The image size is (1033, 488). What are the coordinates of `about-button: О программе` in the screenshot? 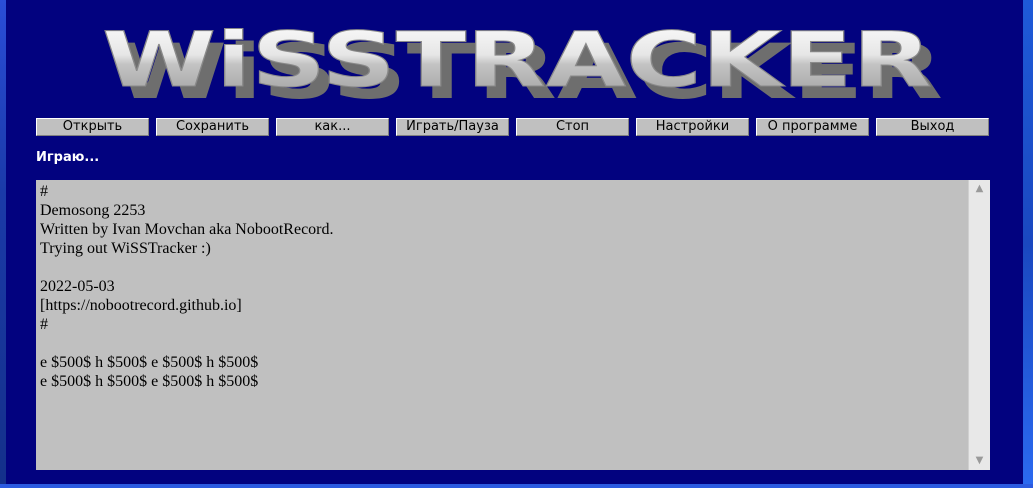 It's located at (812, 127).